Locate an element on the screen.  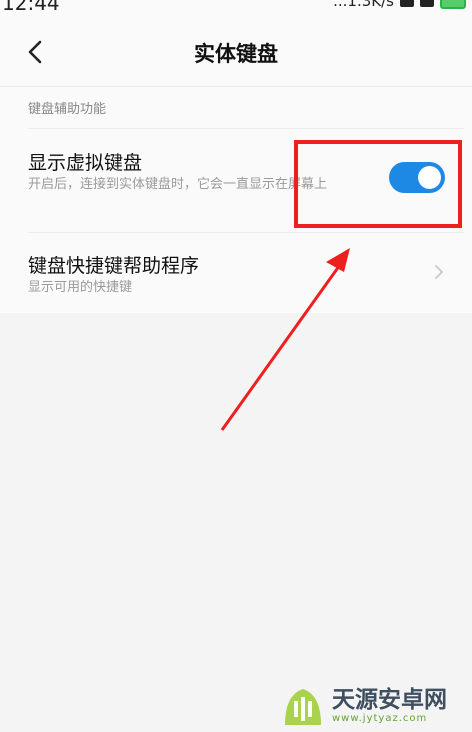
watermark-title: 天源安卓网 is located at coordinates (389, 699).